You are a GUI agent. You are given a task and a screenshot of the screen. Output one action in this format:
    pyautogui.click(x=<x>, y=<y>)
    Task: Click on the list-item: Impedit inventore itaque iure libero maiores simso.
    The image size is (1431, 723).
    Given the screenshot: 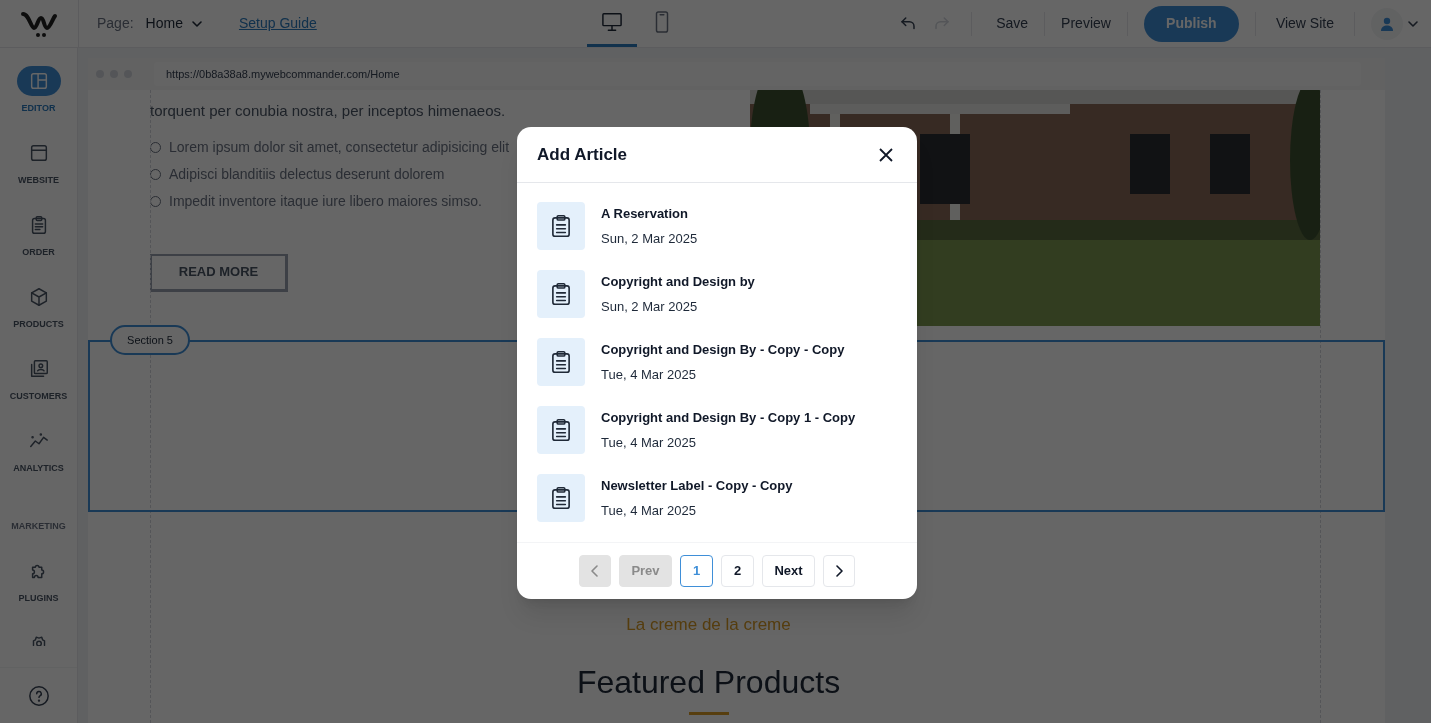 What is the action you would take?
    pyautogui.click(x=325, y=201)
    